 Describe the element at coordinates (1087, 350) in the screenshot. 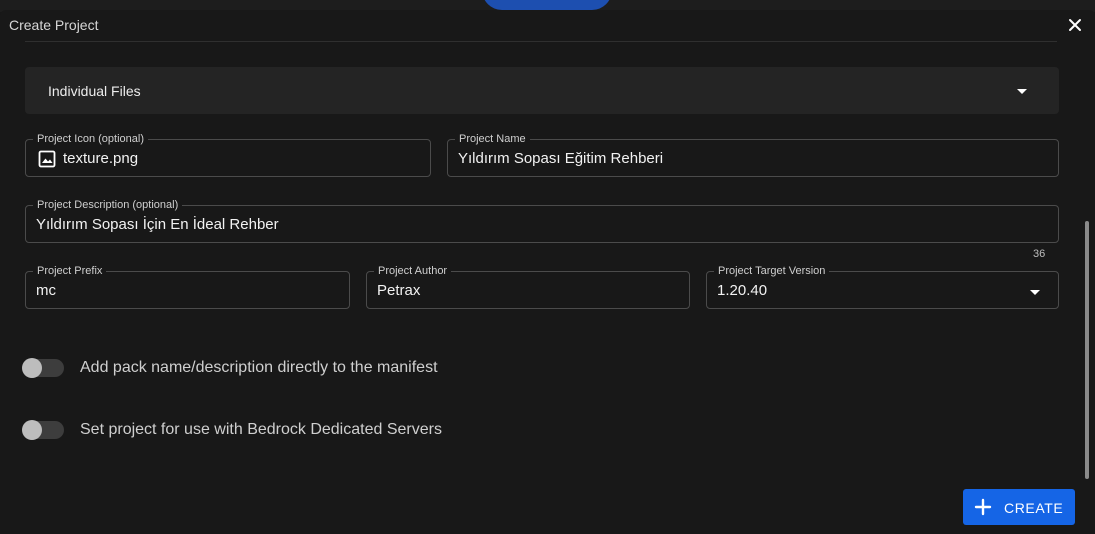

I see `vertical-scrollbar` at that location.